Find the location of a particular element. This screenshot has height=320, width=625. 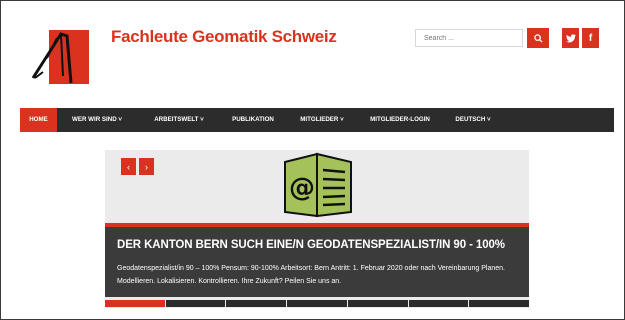

newsletter-icon: @ is located at coordinates (318, 185).